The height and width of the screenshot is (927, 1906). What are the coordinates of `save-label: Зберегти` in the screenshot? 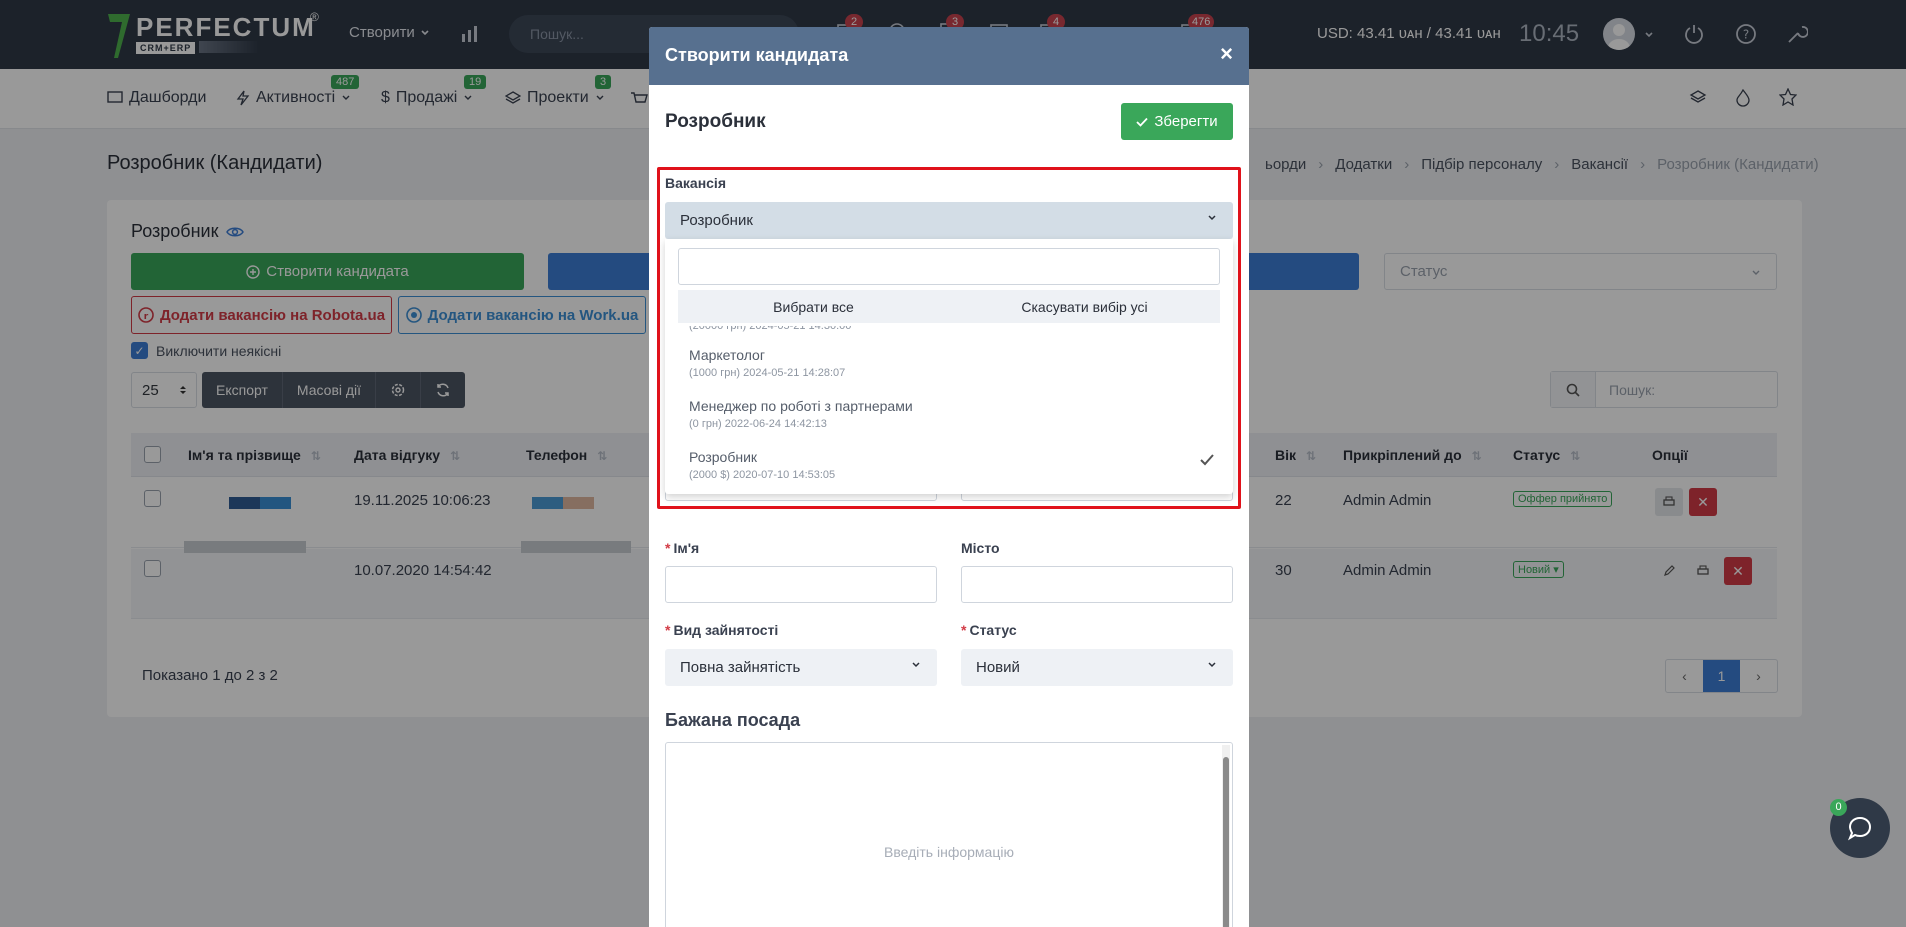 It's located at (1186, 121).